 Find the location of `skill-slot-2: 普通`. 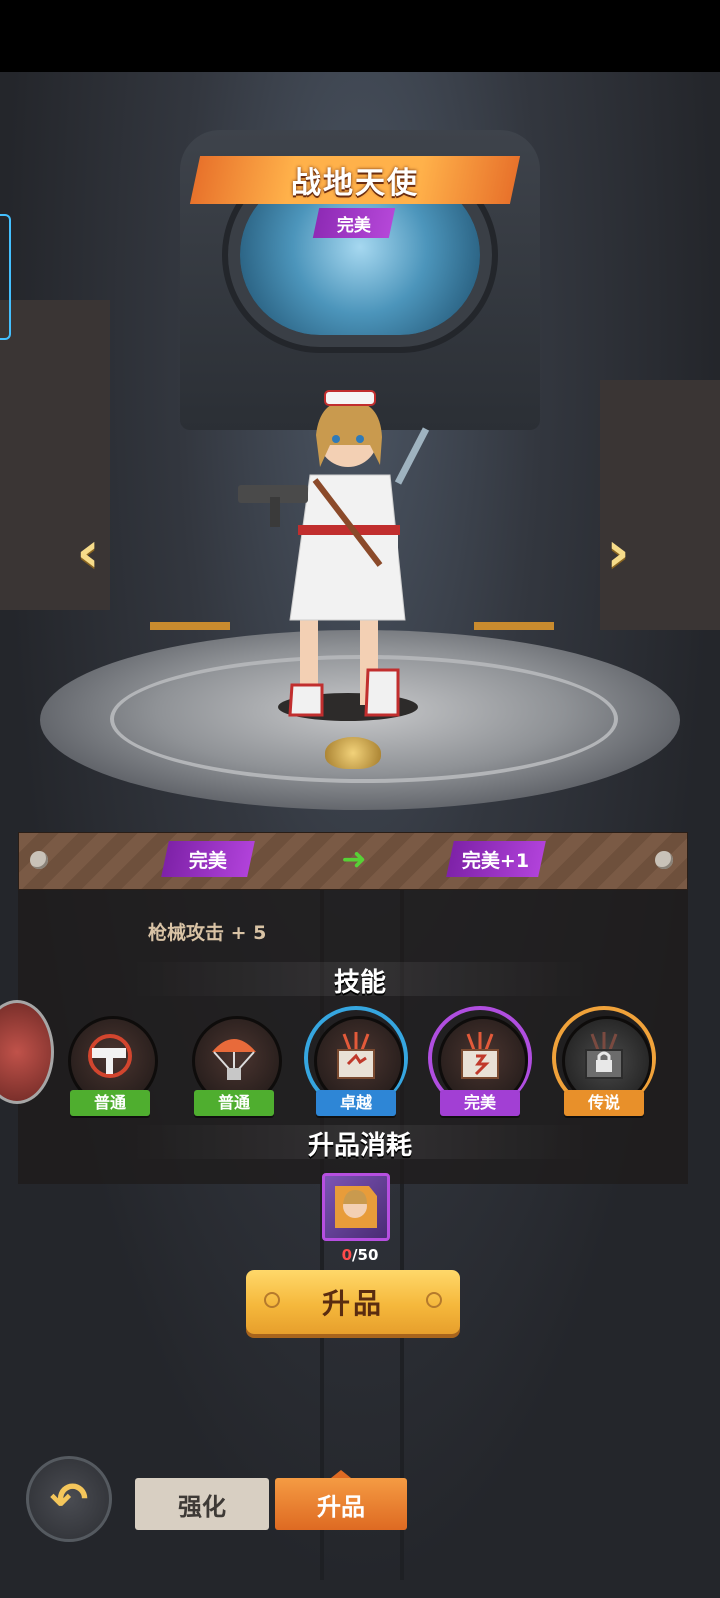

skill-slot-2: 普通 is located at coordinates (234, 1063).